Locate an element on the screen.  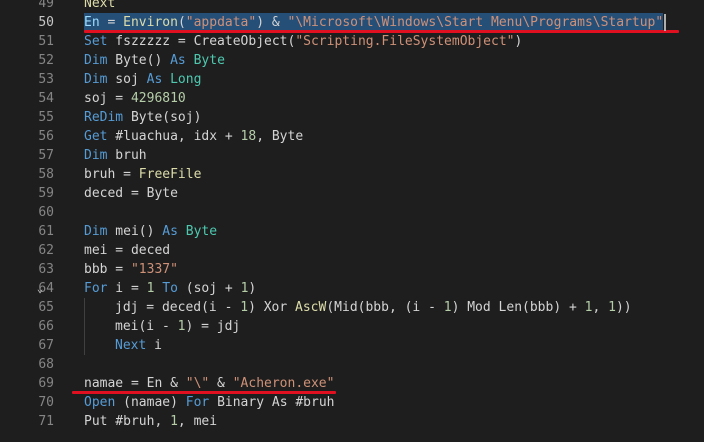
line-number: 67 is located at coordinates (46, 345).